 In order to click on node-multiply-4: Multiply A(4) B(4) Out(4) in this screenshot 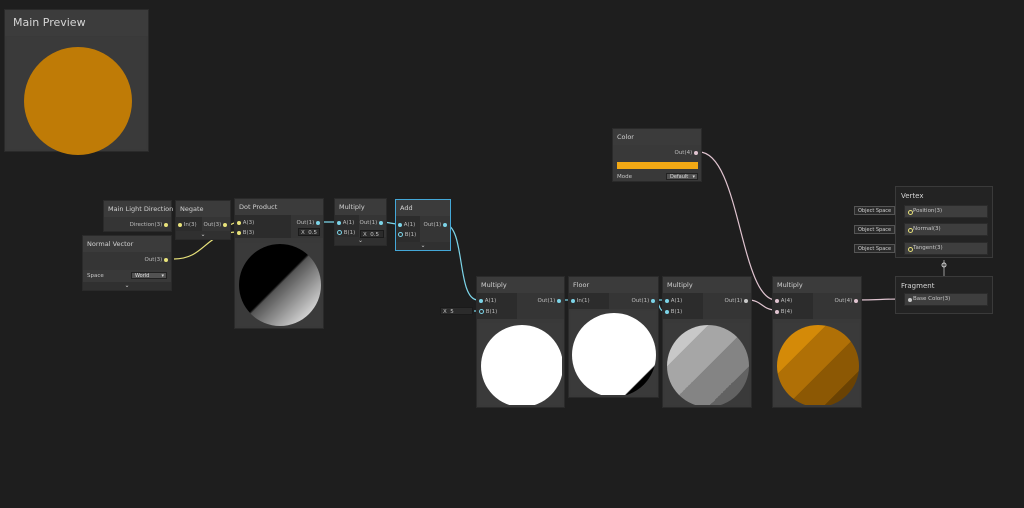, I will do `click(817, 342)`.